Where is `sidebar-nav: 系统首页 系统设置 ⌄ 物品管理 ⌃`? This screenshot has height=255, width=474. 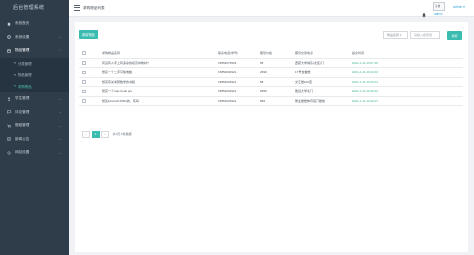 sidebar-nav: 系统首页 系统设置 ⌄ 物品管理 ⌃ is located at coordinates (34, 37).